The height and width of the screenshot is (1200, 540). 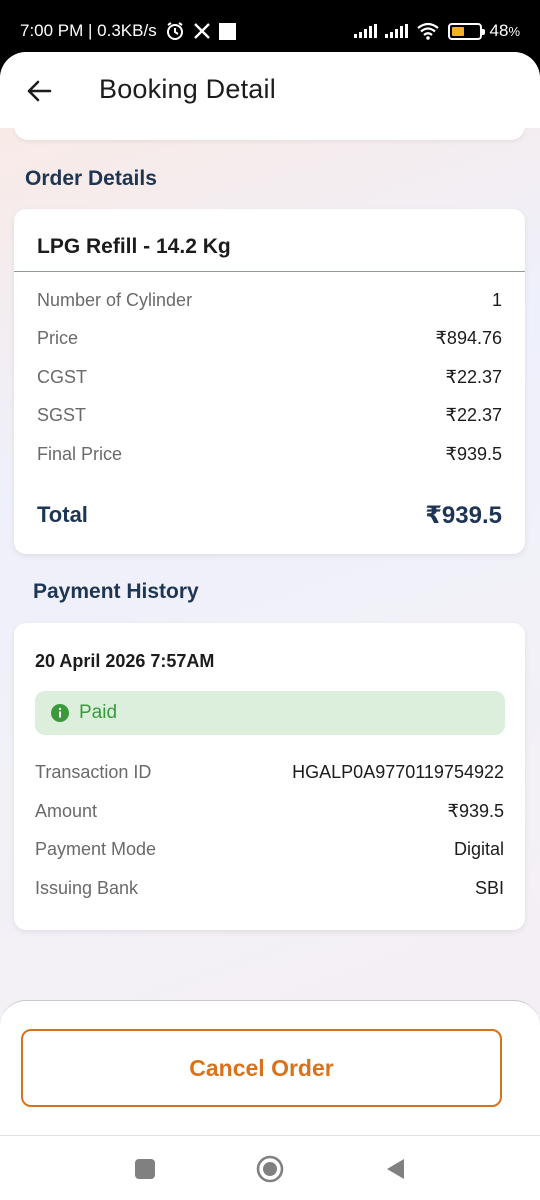 I want to click on pay-row-payment-mode: Payment Mode Digital, so click(x=269, y=849).